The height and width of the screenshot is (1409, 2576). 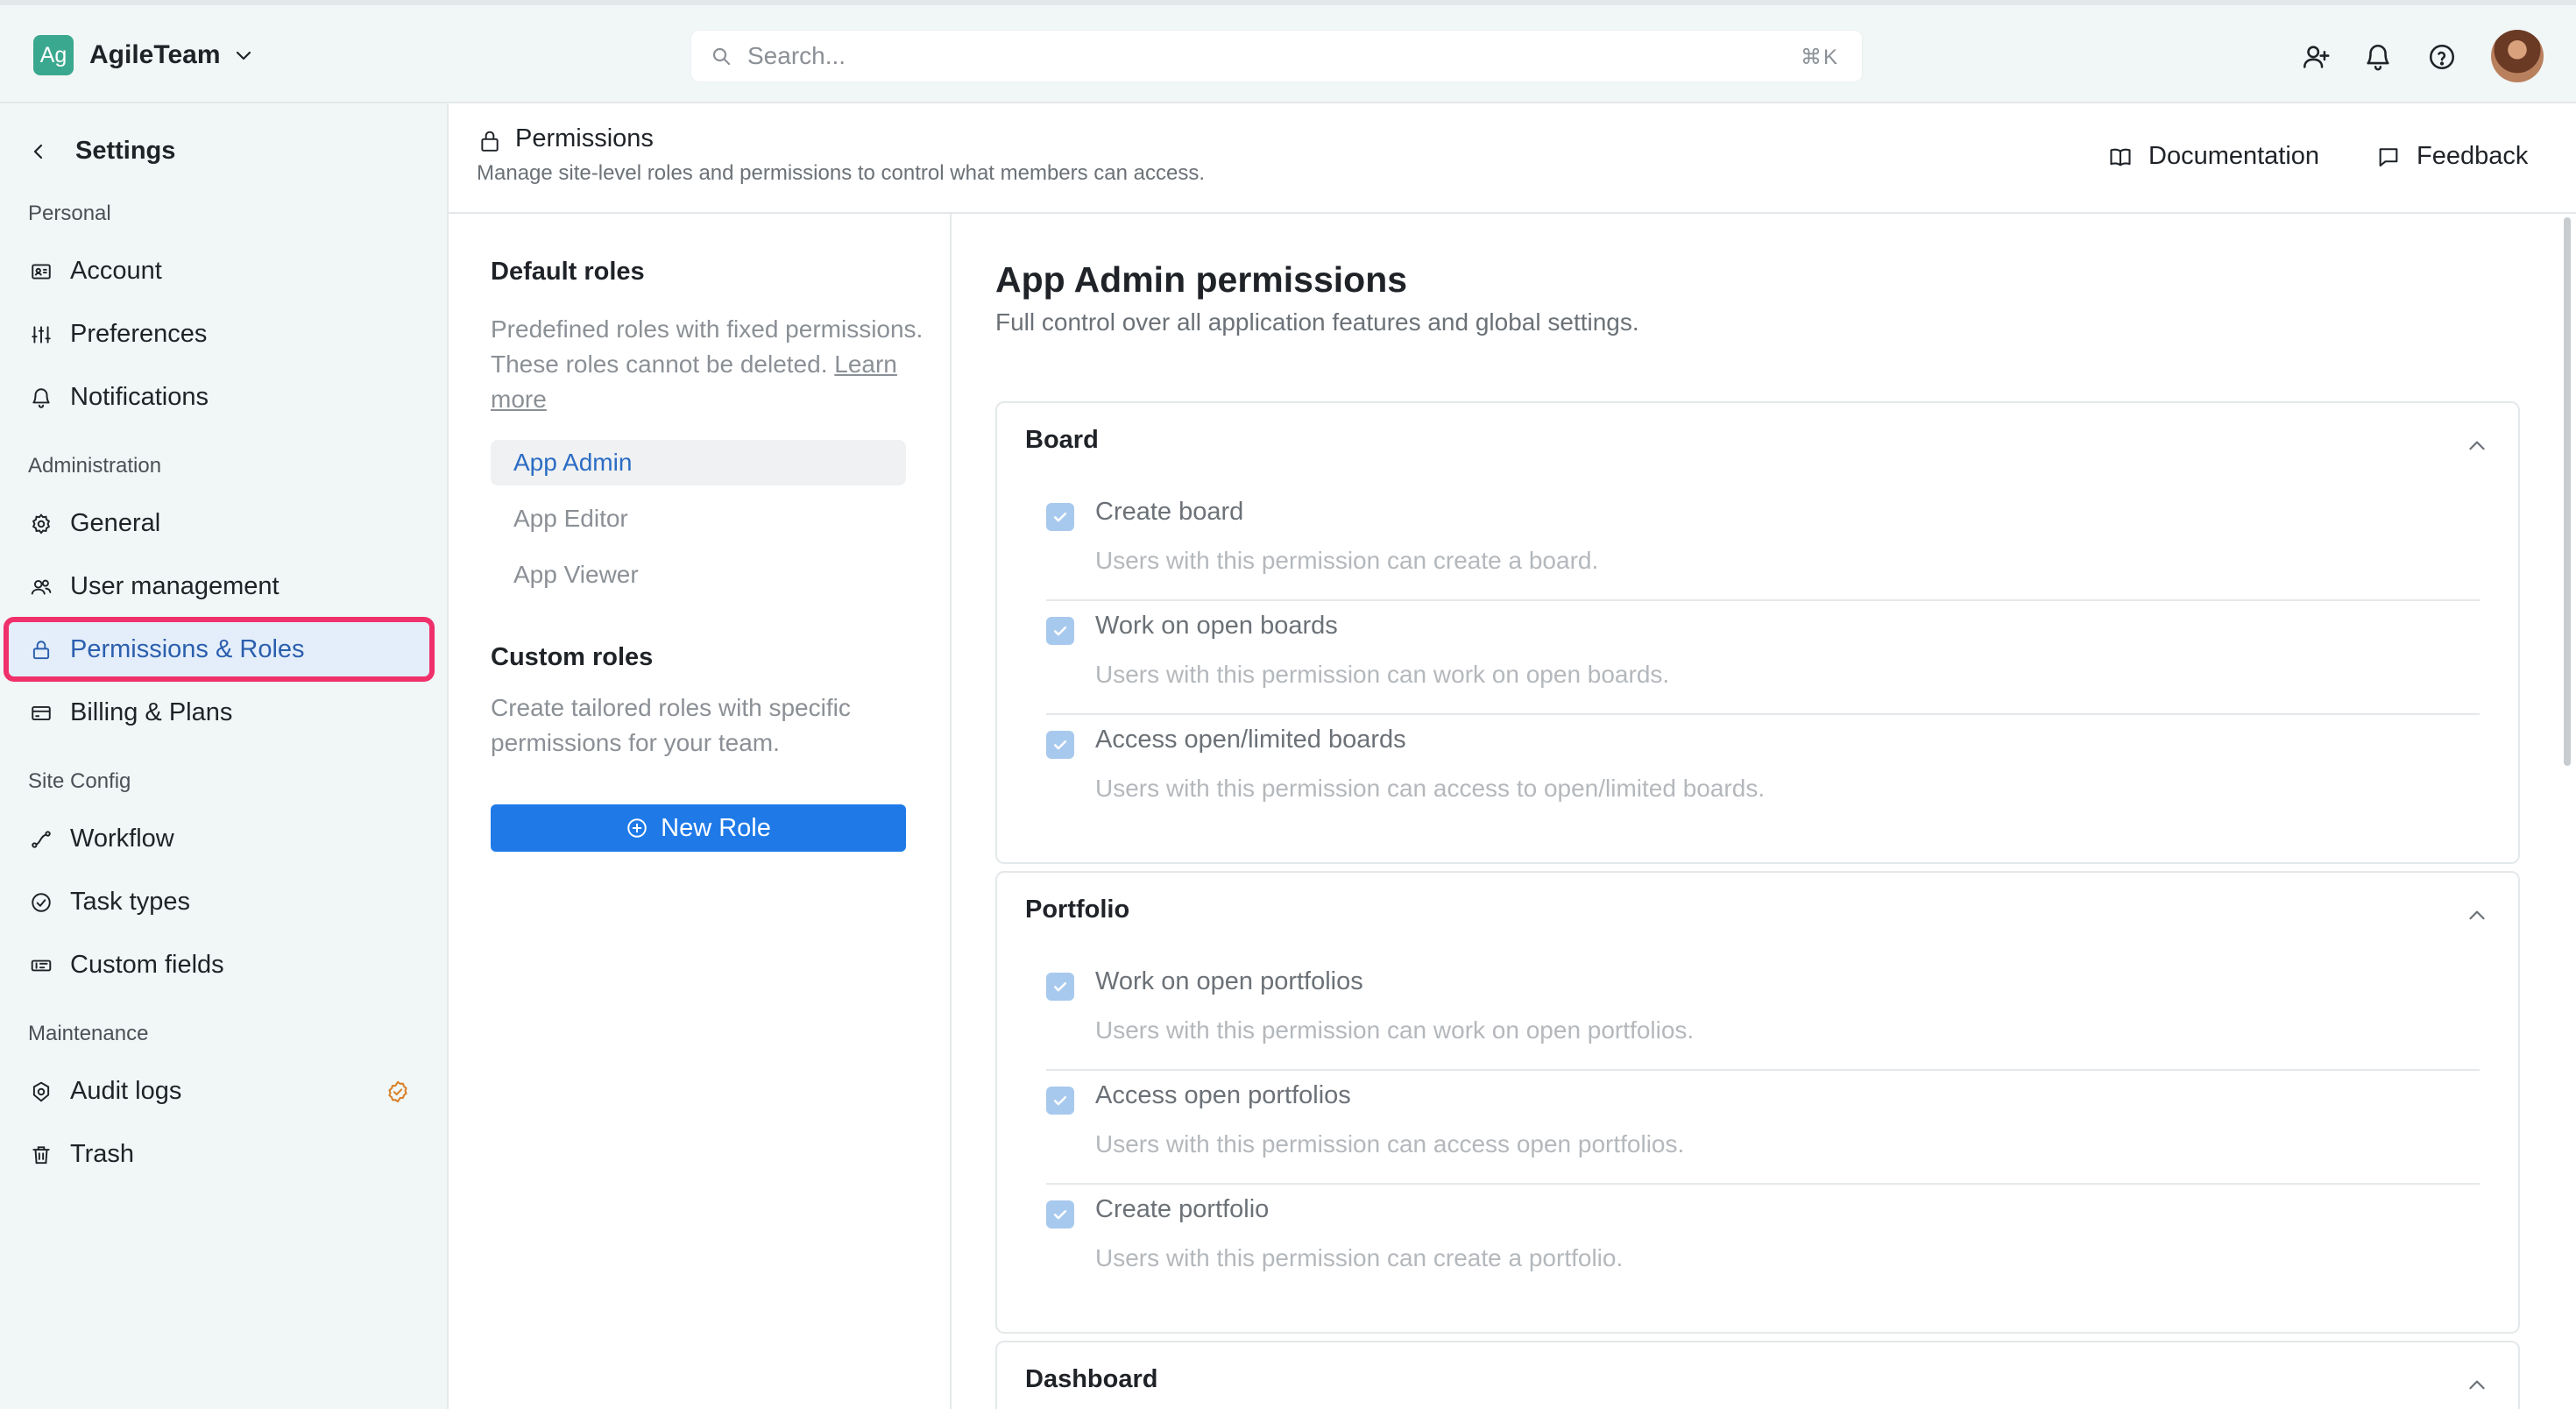 I want to click on add-user-icon, so click(x=2316, y=57).